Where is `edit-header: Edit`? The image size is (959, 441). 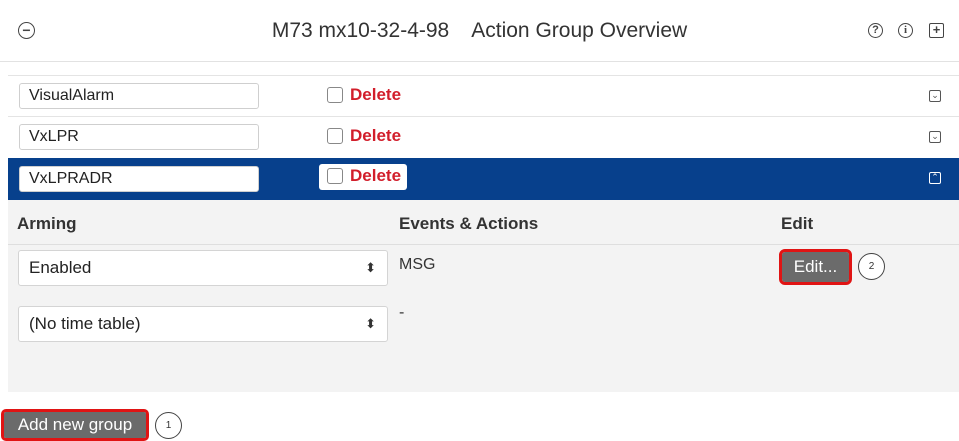 edit-header: Edit is located at coordinates (797, 223).